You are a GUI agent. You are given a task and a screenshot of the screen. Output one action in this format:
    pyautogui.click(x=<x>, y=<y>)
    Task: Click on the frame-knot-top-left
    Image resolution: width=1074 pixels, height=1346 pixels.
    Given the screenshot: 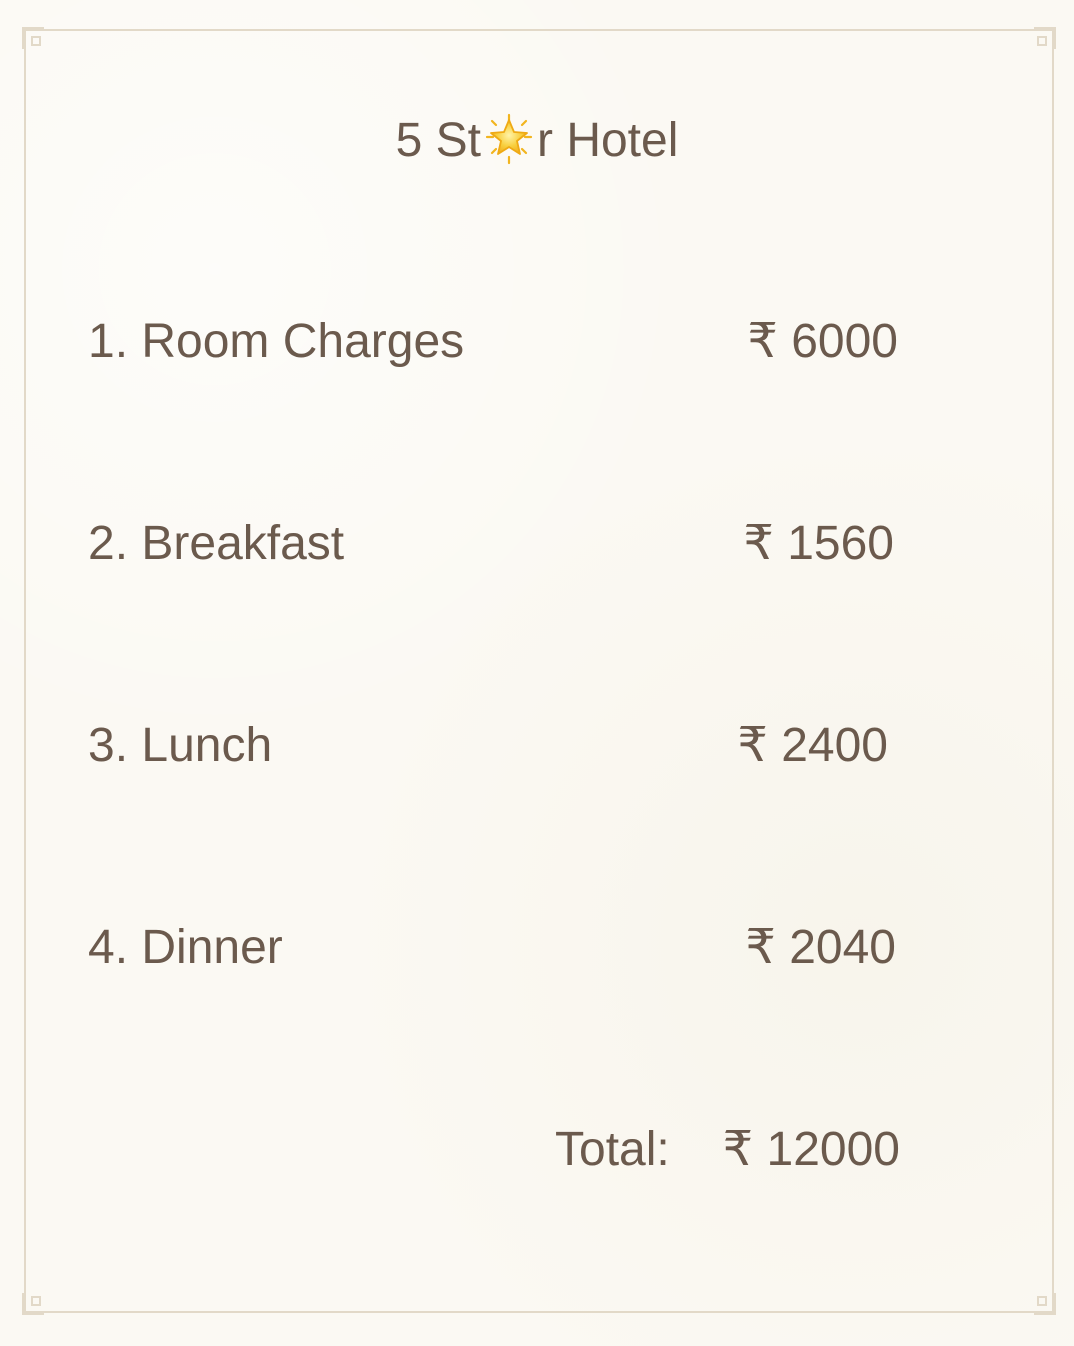 What is the action you would take?
    pyautogui.click(x=36, y=41)
    